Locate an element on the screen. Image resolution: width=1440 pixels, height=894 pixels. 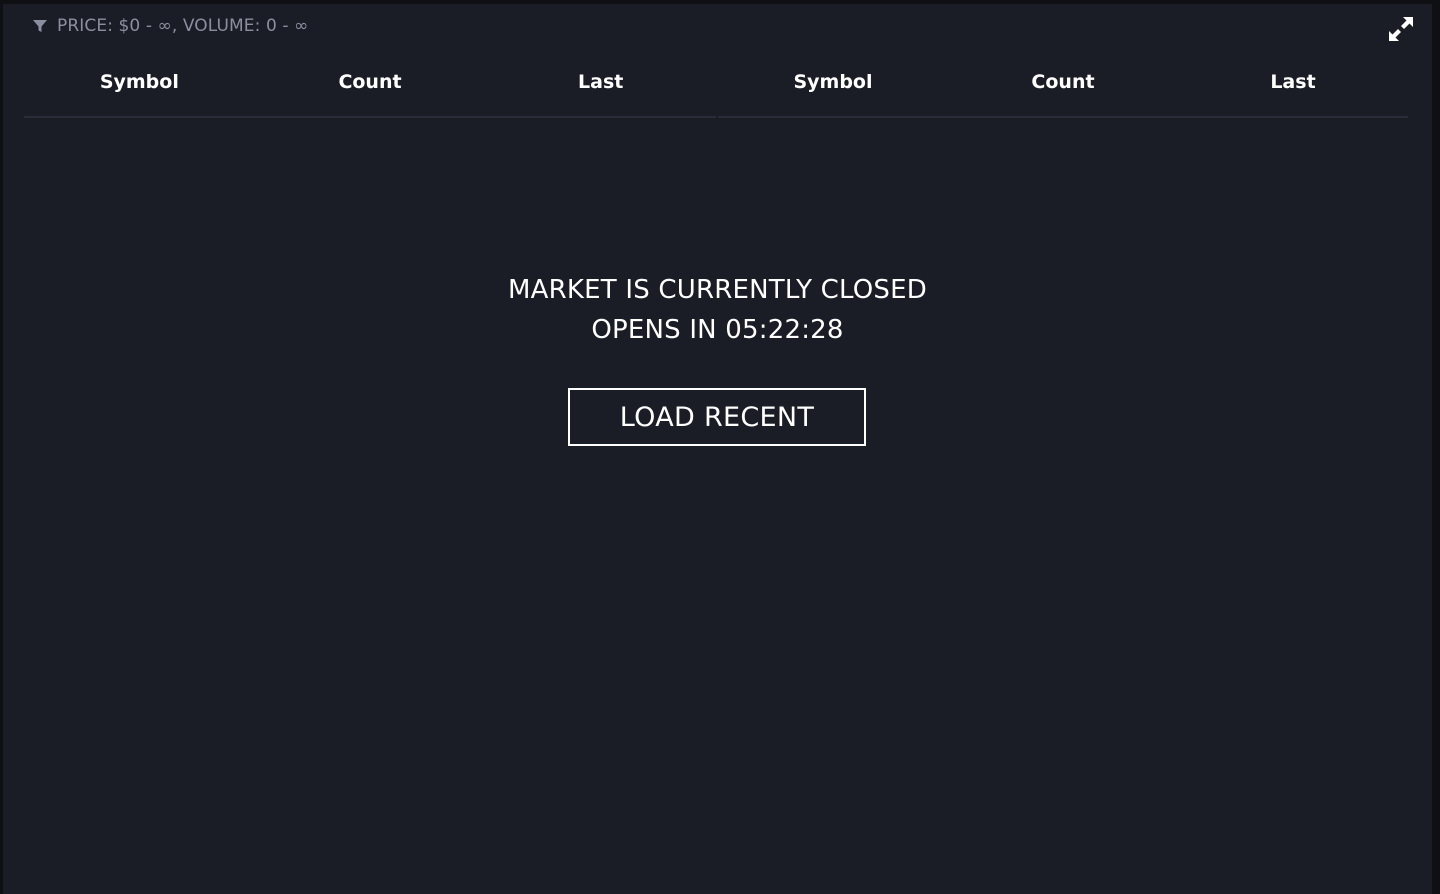
opens-in-countdown: OPENS IN 05:22:28 is located at coordinates (717, 330).